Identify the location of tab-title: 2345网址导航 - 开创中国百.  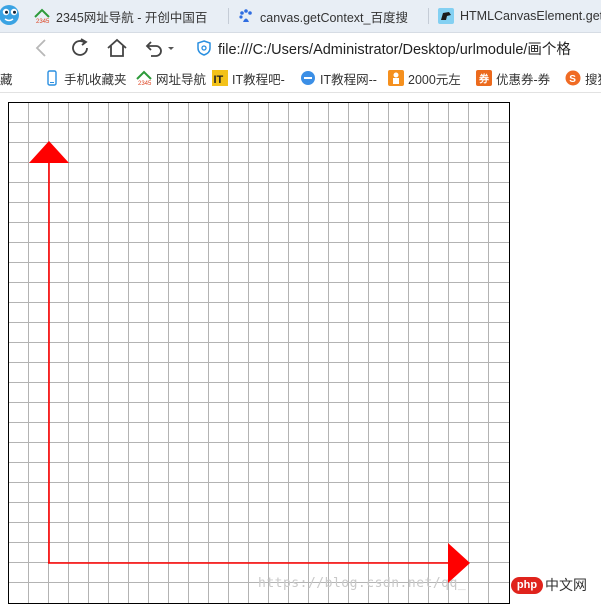
(132, 17).